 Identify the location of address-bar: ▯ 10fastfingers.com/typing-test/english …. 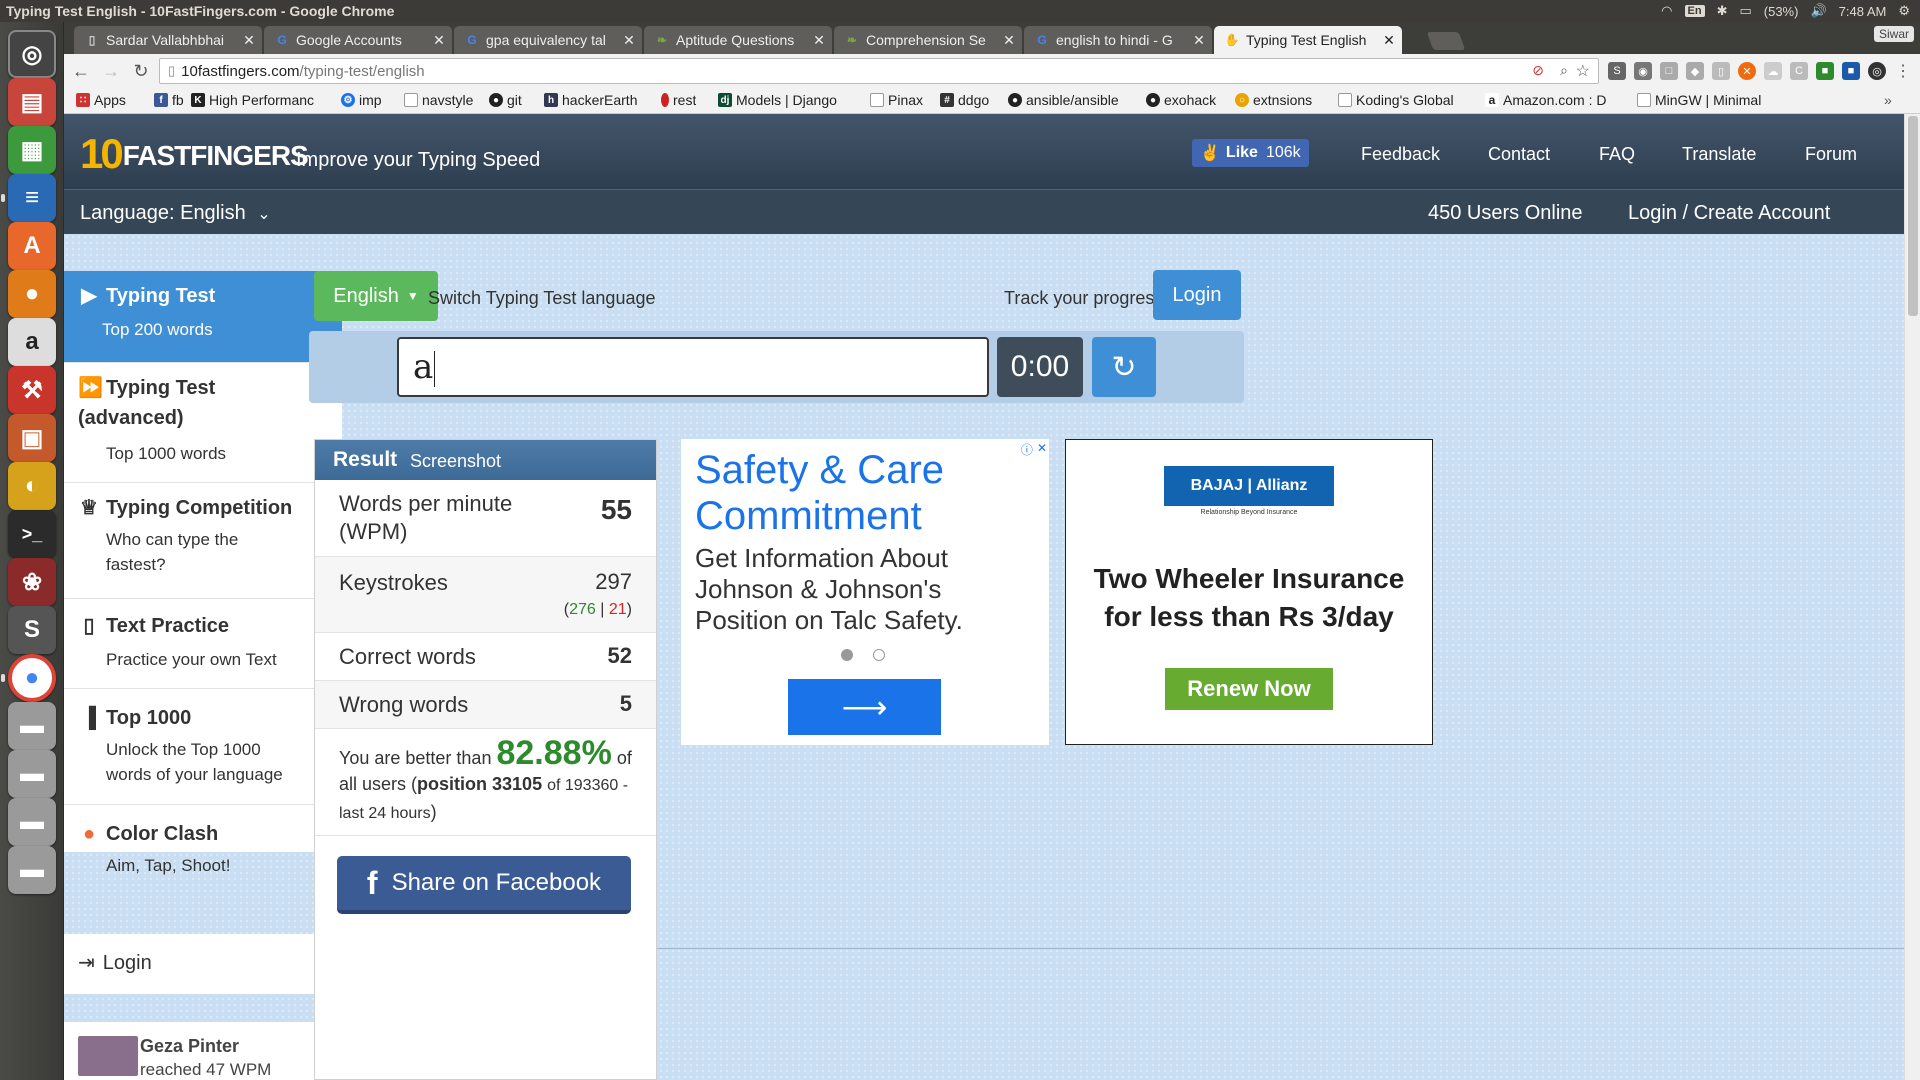
(879, 71).